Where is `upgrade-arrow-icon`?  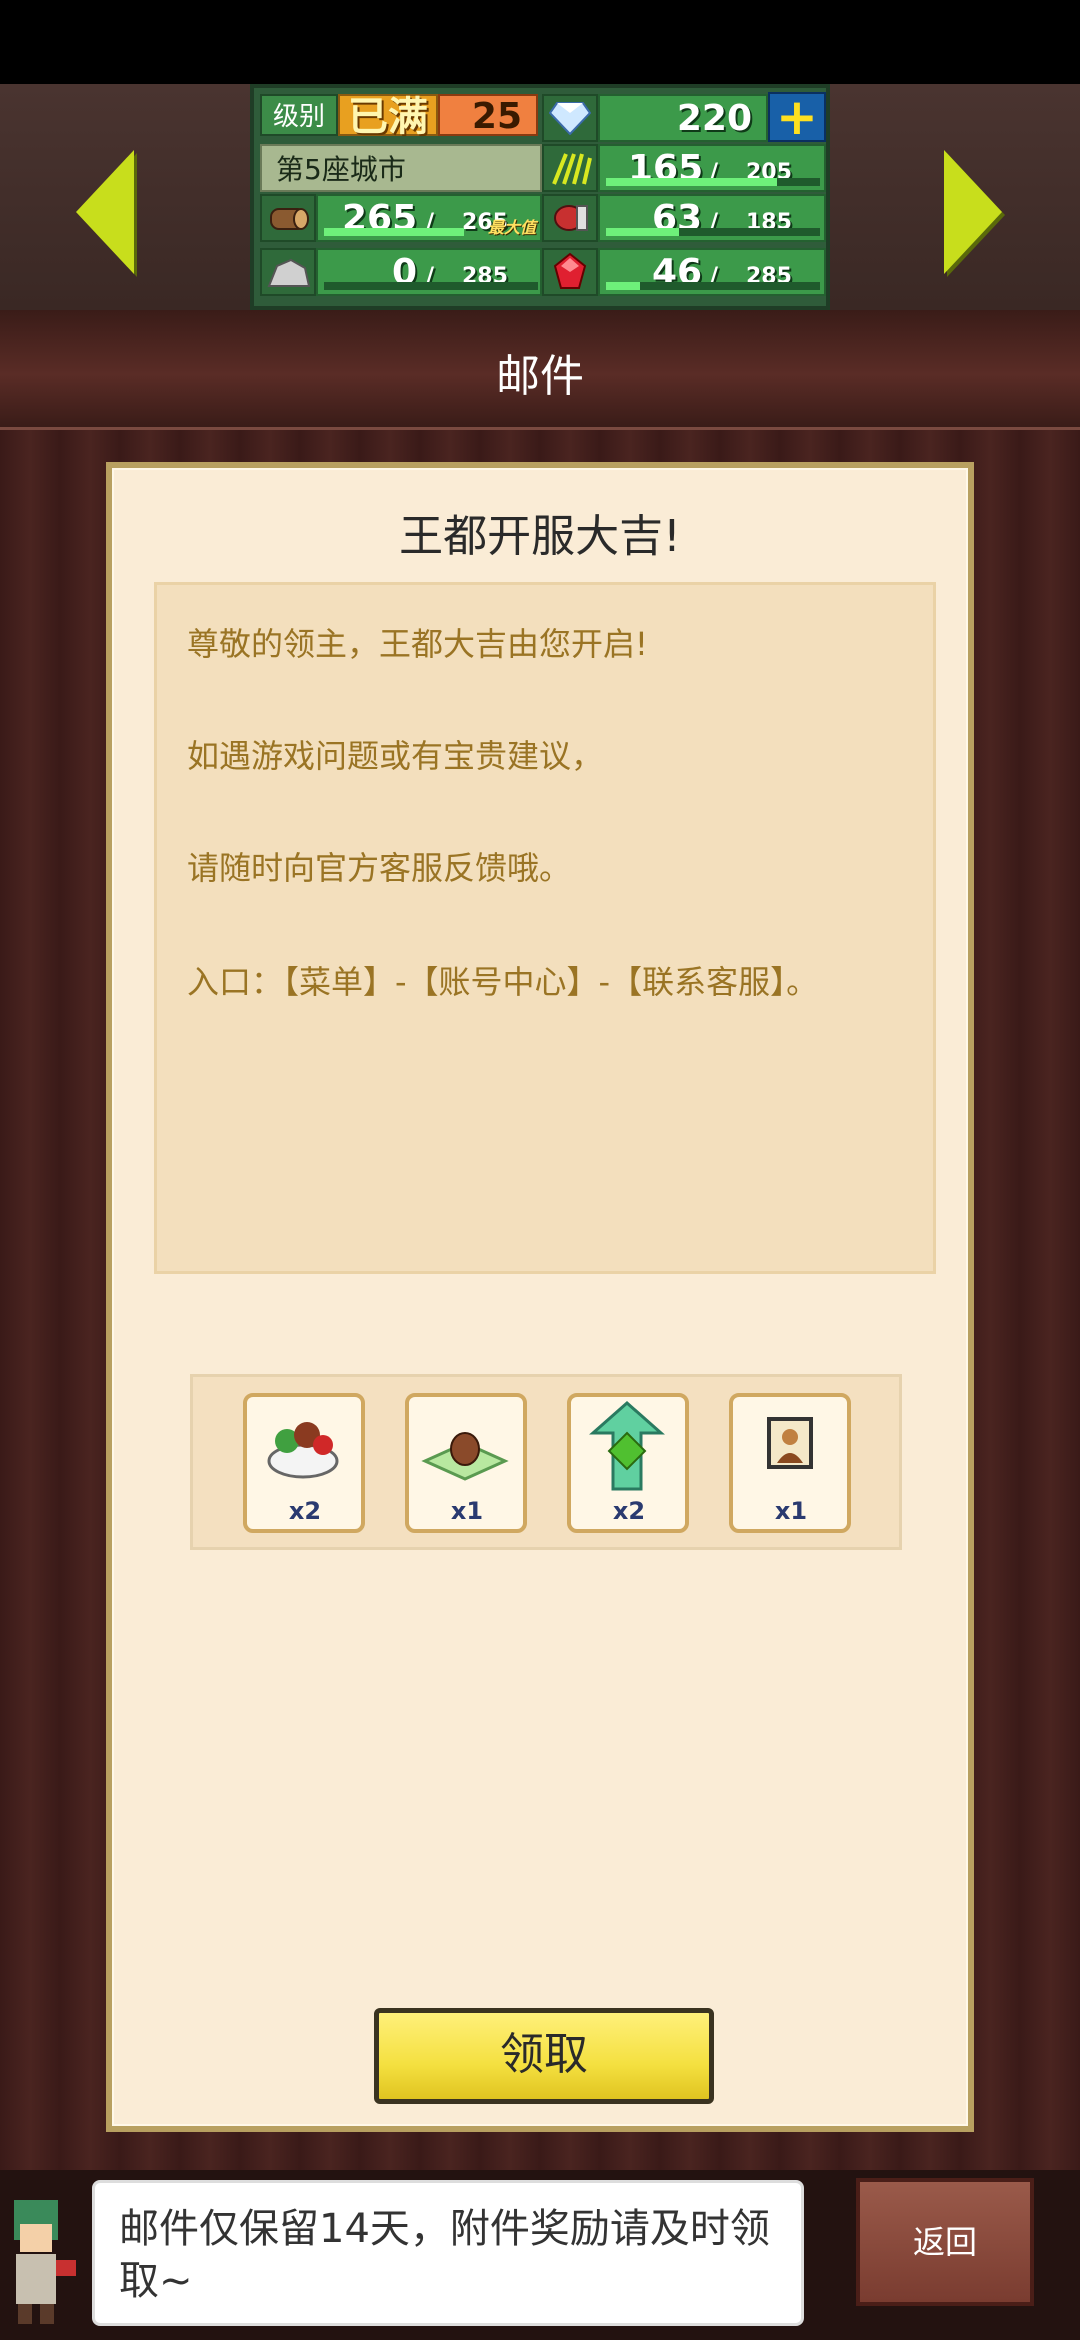 upgrade-arrow-icon is located at coordinates (627, 1445).